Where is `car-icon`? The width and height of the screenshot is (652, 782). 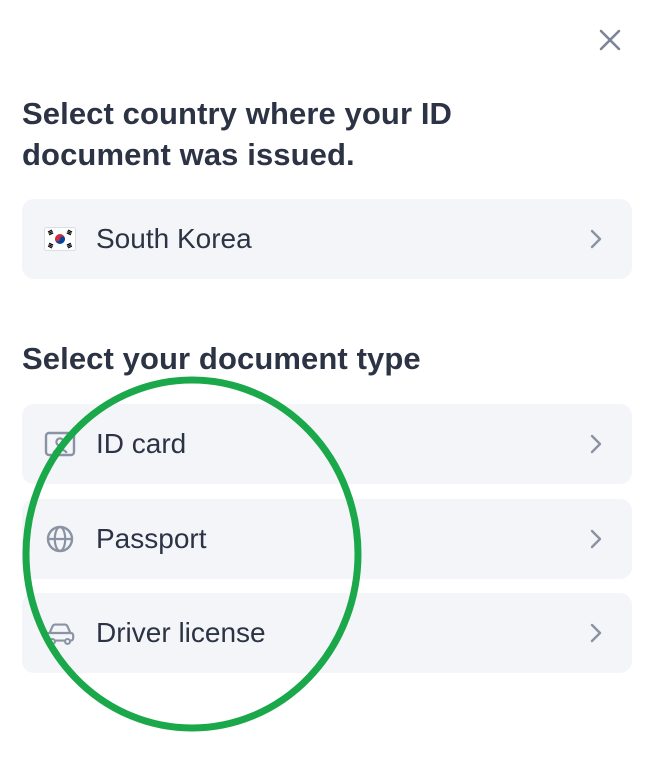
car-icon is located at coordinates (60, 633).